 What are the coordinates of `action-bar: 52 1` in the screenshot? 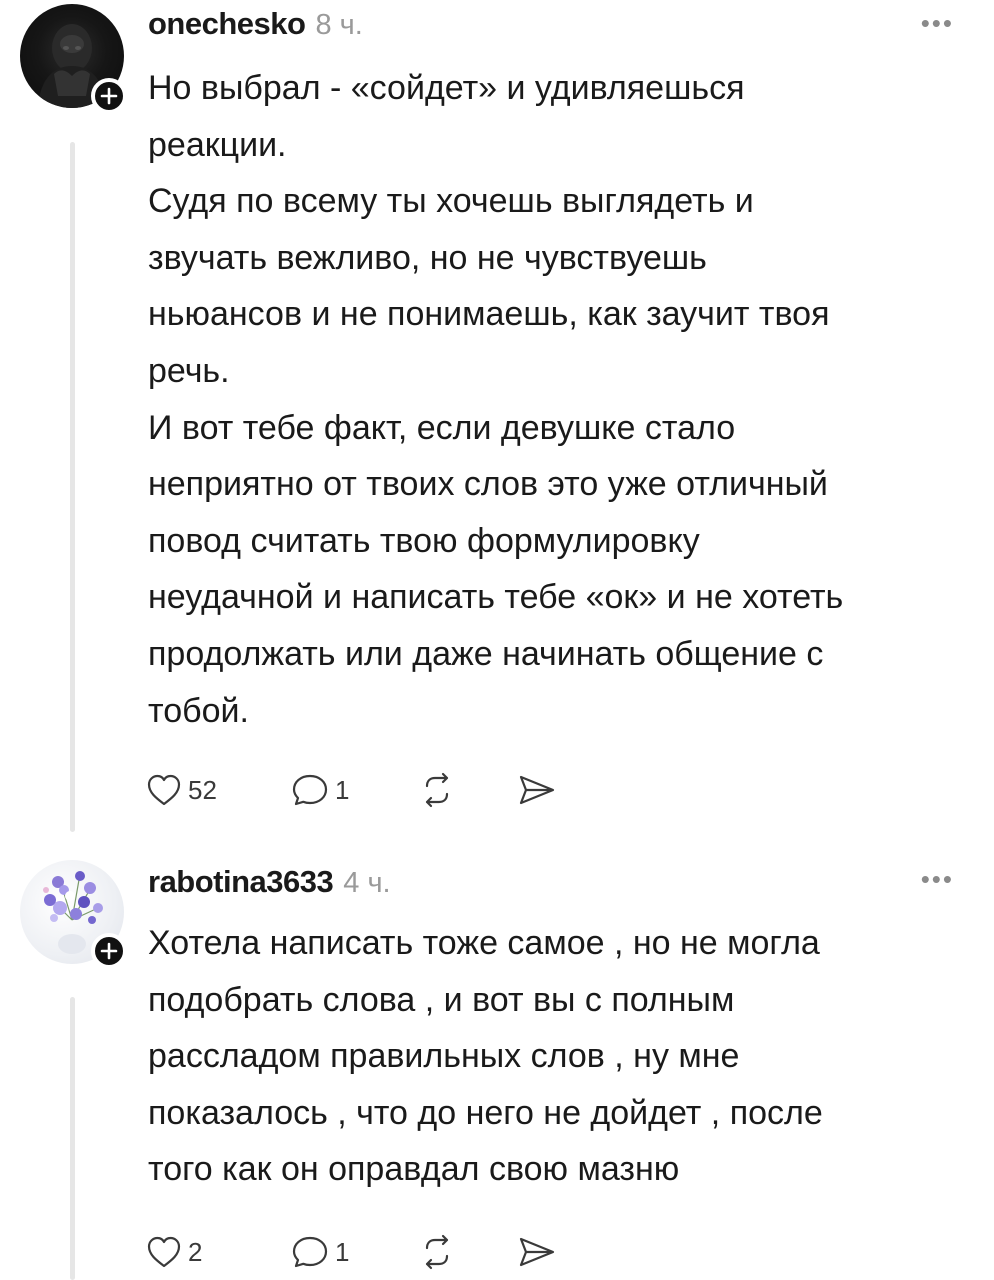 It's located at (351, 790).